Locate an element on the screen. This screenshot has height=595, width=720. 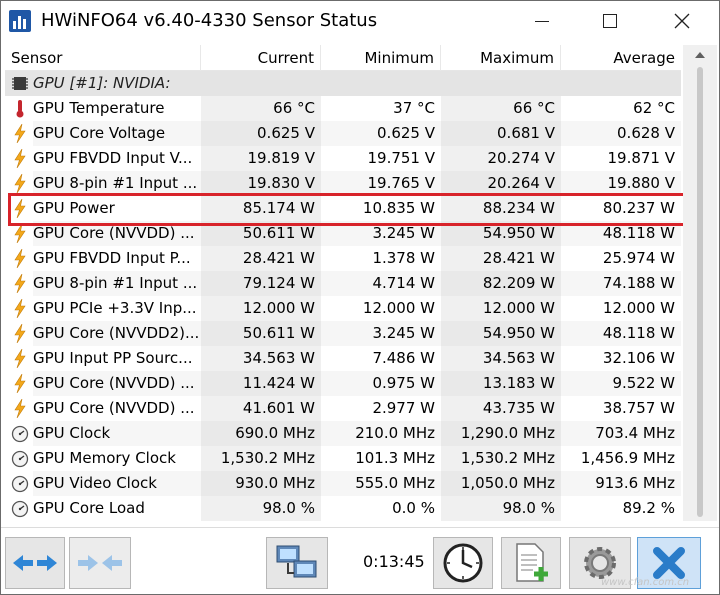
maximize-button is located at coordinates (610, 21).